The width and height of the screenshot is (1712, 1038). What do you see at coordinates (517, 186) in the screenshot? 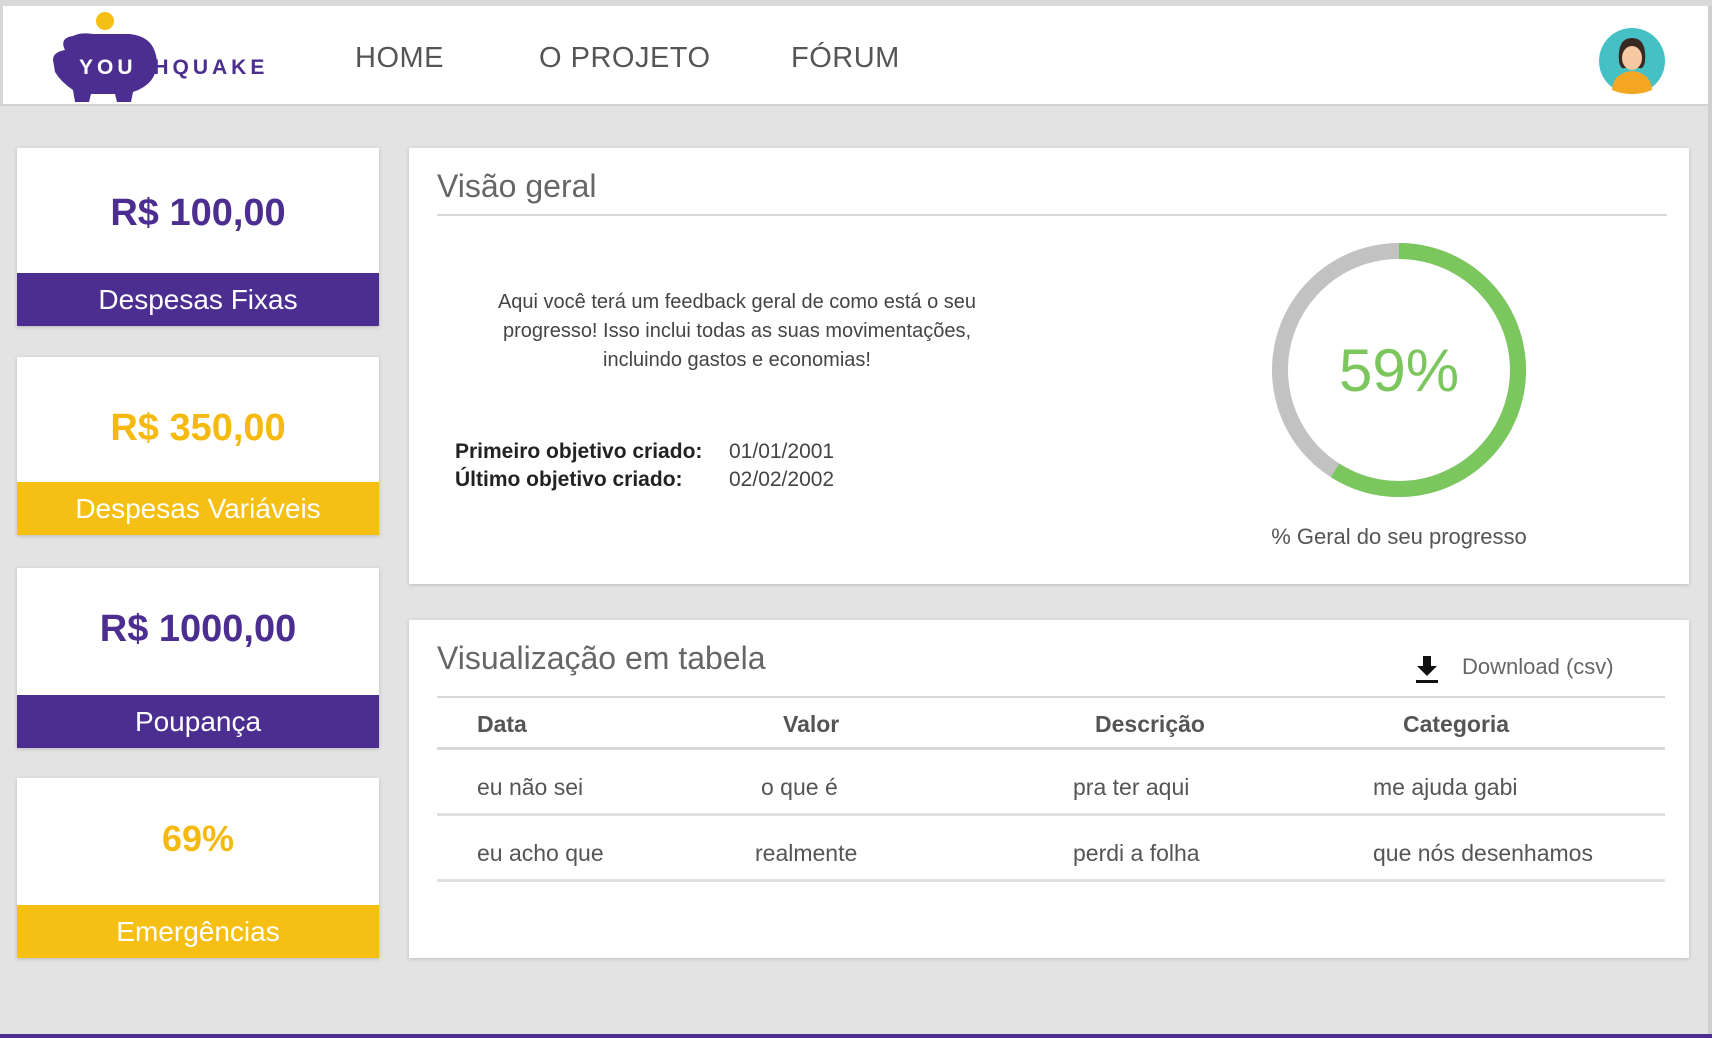
I see `panel-title: Visão geral` at bounding box center [517, 186].